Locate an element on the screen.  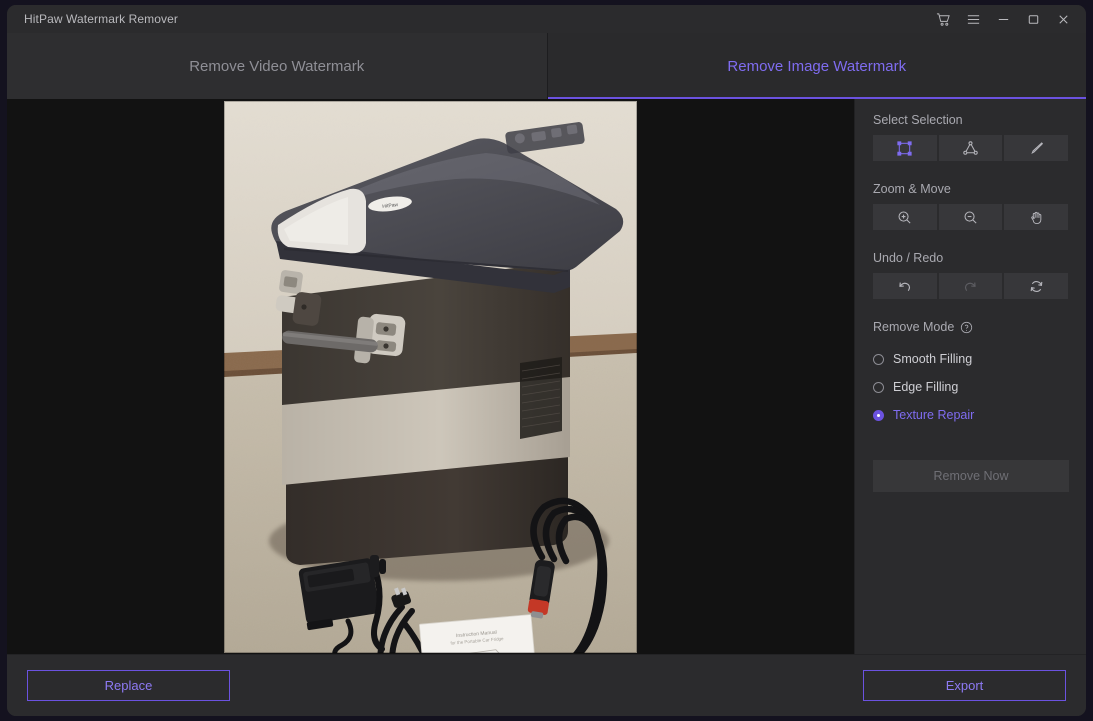
polygon-select-icon is located at coordinates (970, 148).